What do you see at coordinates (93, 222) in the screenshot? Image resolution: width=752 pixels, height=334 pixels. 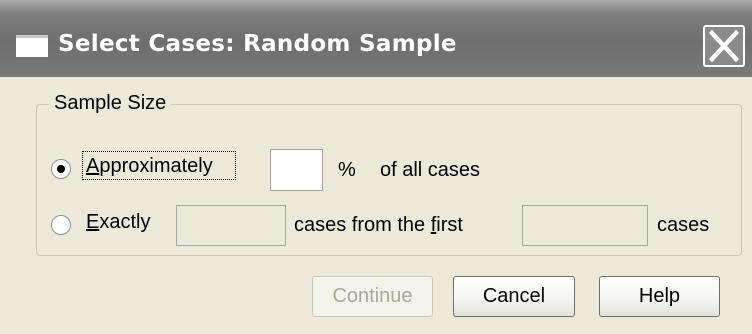 I see `exactly-mnemonic: E` at bounding box center [93, 222].